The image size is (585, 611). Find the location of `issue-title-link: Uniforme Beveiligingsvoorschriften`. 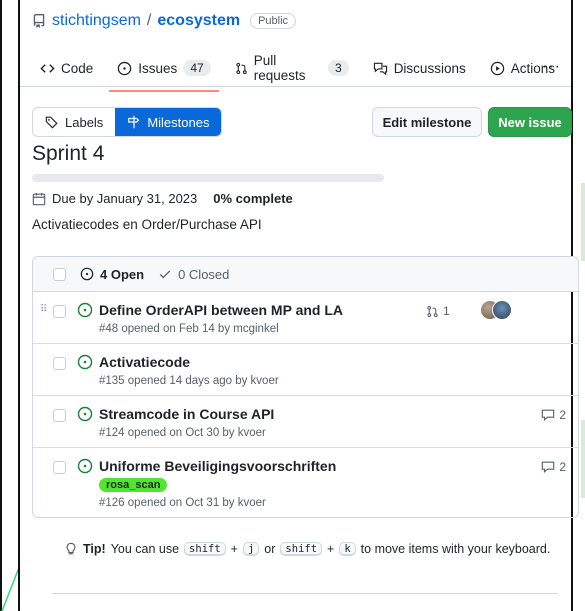

issue-title-link: Uniforme Beveiligingsvoorschriften is located at coordinates (338, 466).